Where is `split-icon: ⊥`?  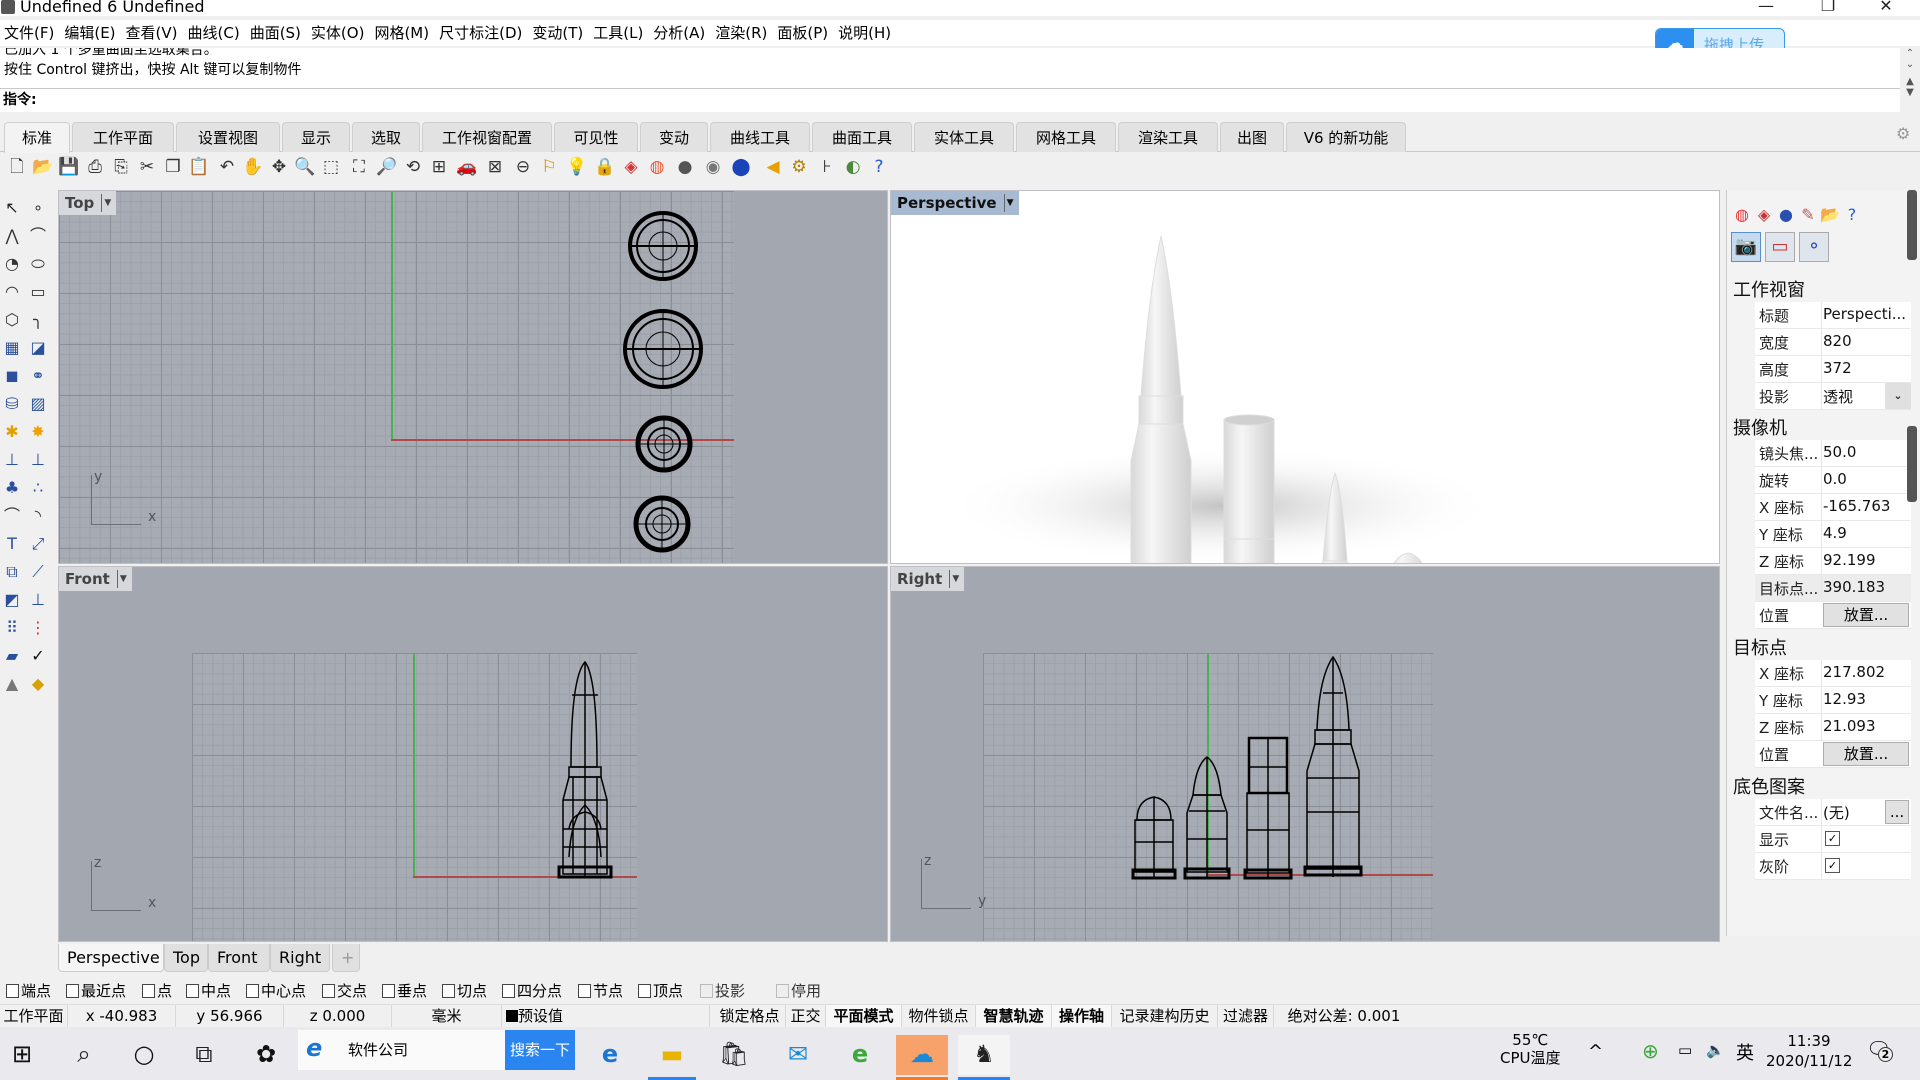
split-icon: ⊥ is located at coordinates (38, 460).